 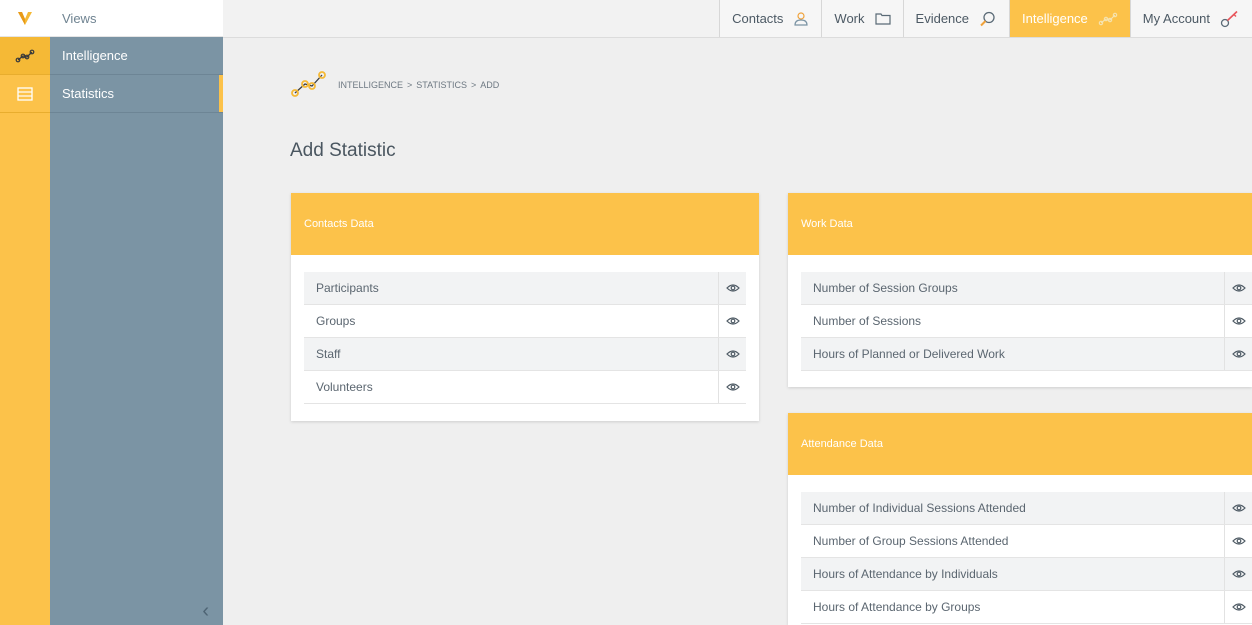 I want to click on stat-row-sessions: Number of Sessions, so click(x=1026, y=321).